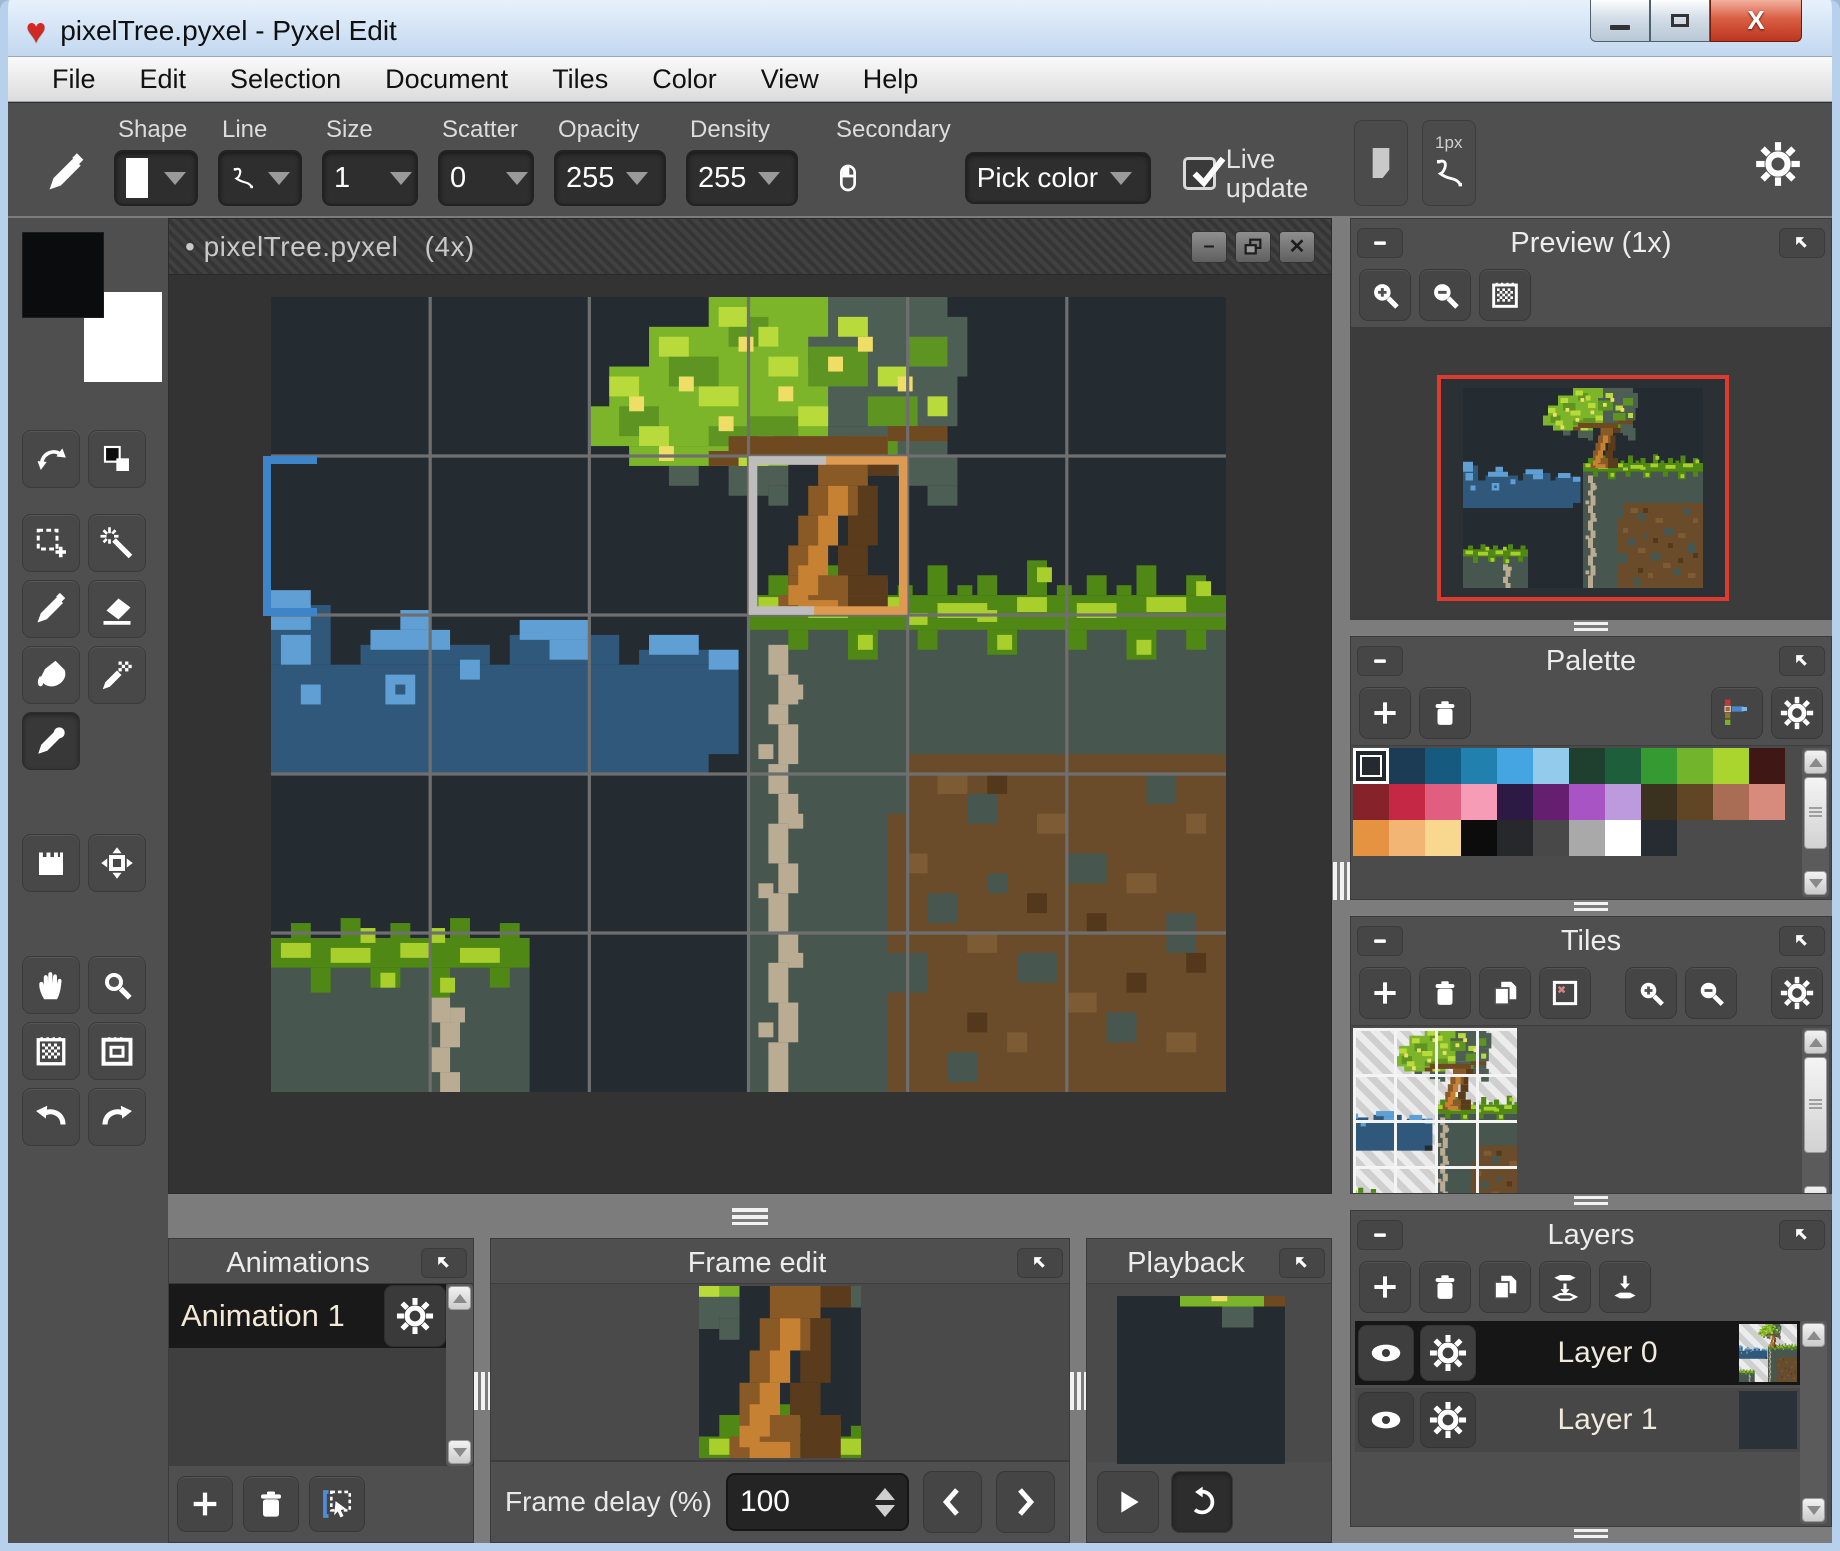 The height and width of the screenshot is (1551, 1840). I want to click on menu-color: Color, so click(684, 79).